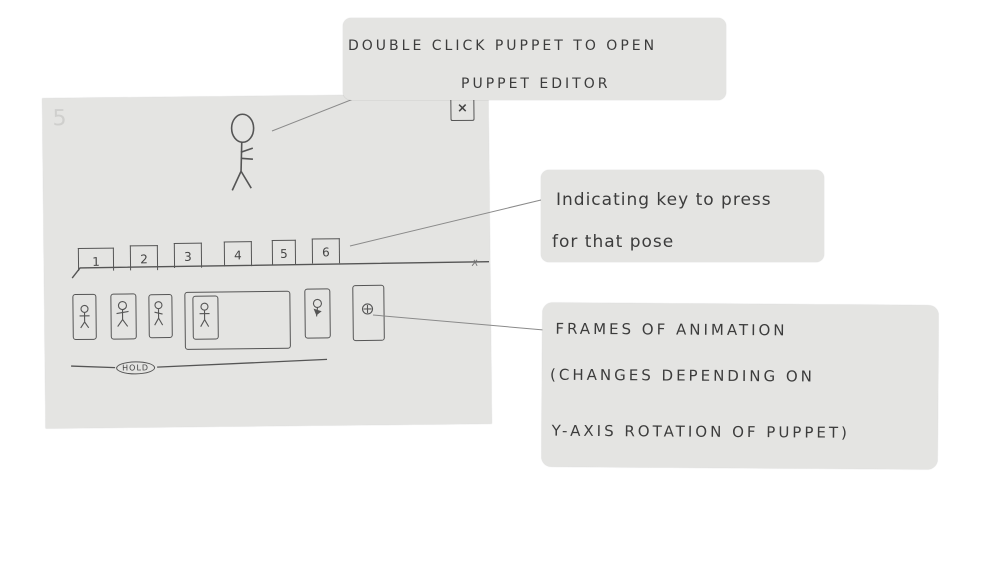  I want to click on note-animation-frames-line3: Y-AXIS ROTATION OF PUPPET), so click(700, 431).